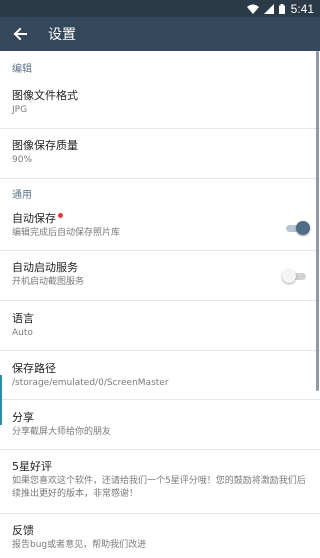 The image size is (320, 558). I want to click on page-title: 设置, so click(62, 35).